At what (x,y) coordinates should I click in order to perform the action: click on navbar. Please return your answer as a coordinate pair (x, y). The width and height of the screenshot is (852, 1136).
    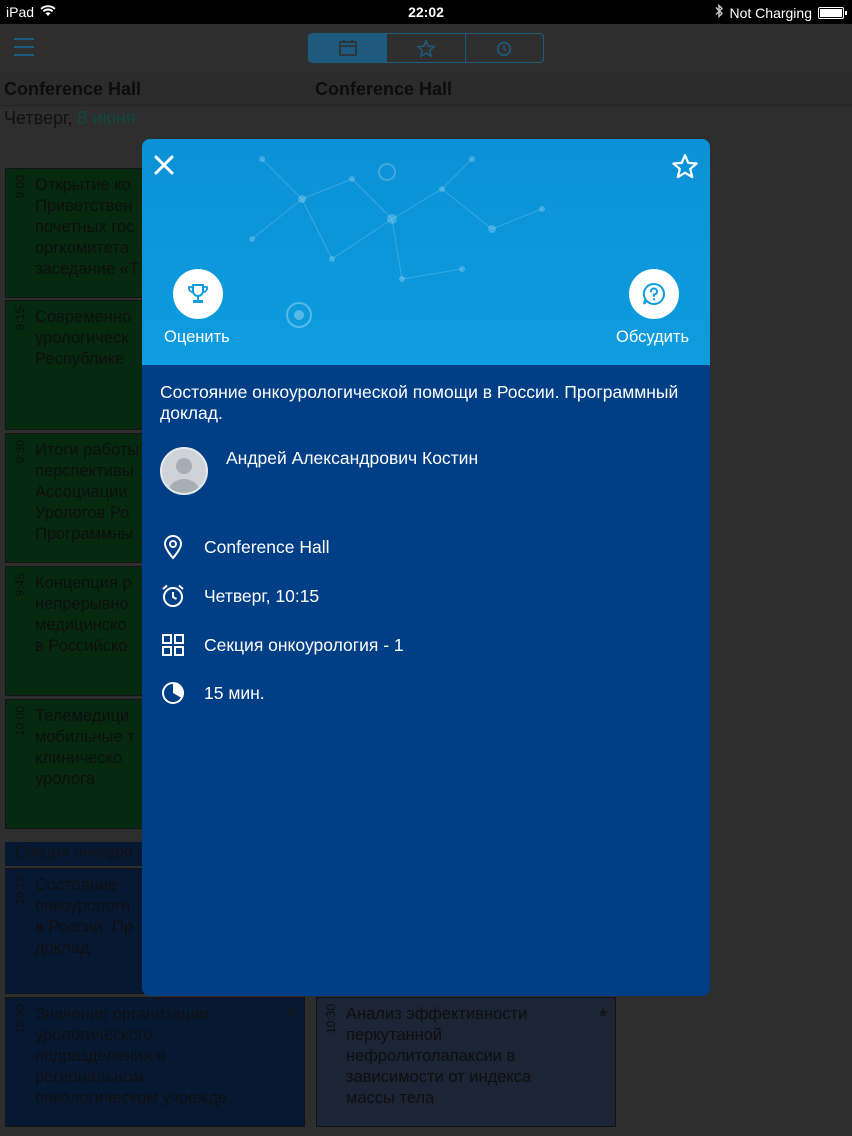
    Looking at the image, I should click on (426, 48).